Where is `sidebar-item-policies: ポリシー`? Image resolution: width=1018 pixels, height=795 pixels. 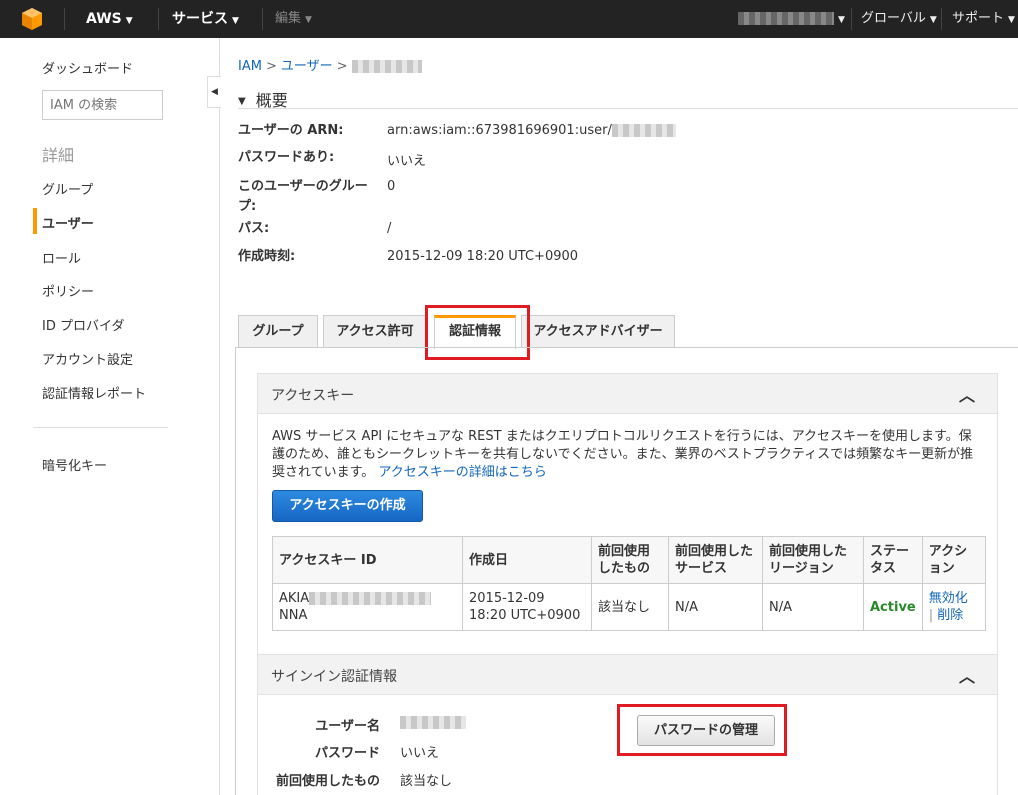 sidebar-item-policies: ポリシー is located at coordinates (68, 290).